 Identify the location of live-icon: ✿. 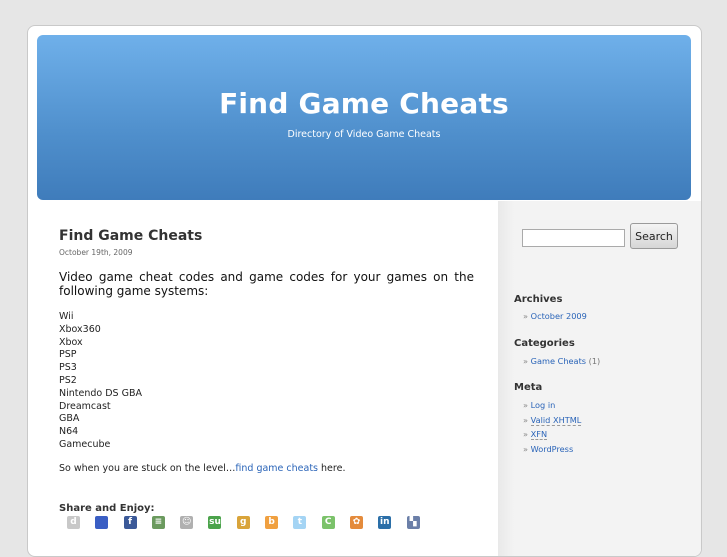
(356, 522).